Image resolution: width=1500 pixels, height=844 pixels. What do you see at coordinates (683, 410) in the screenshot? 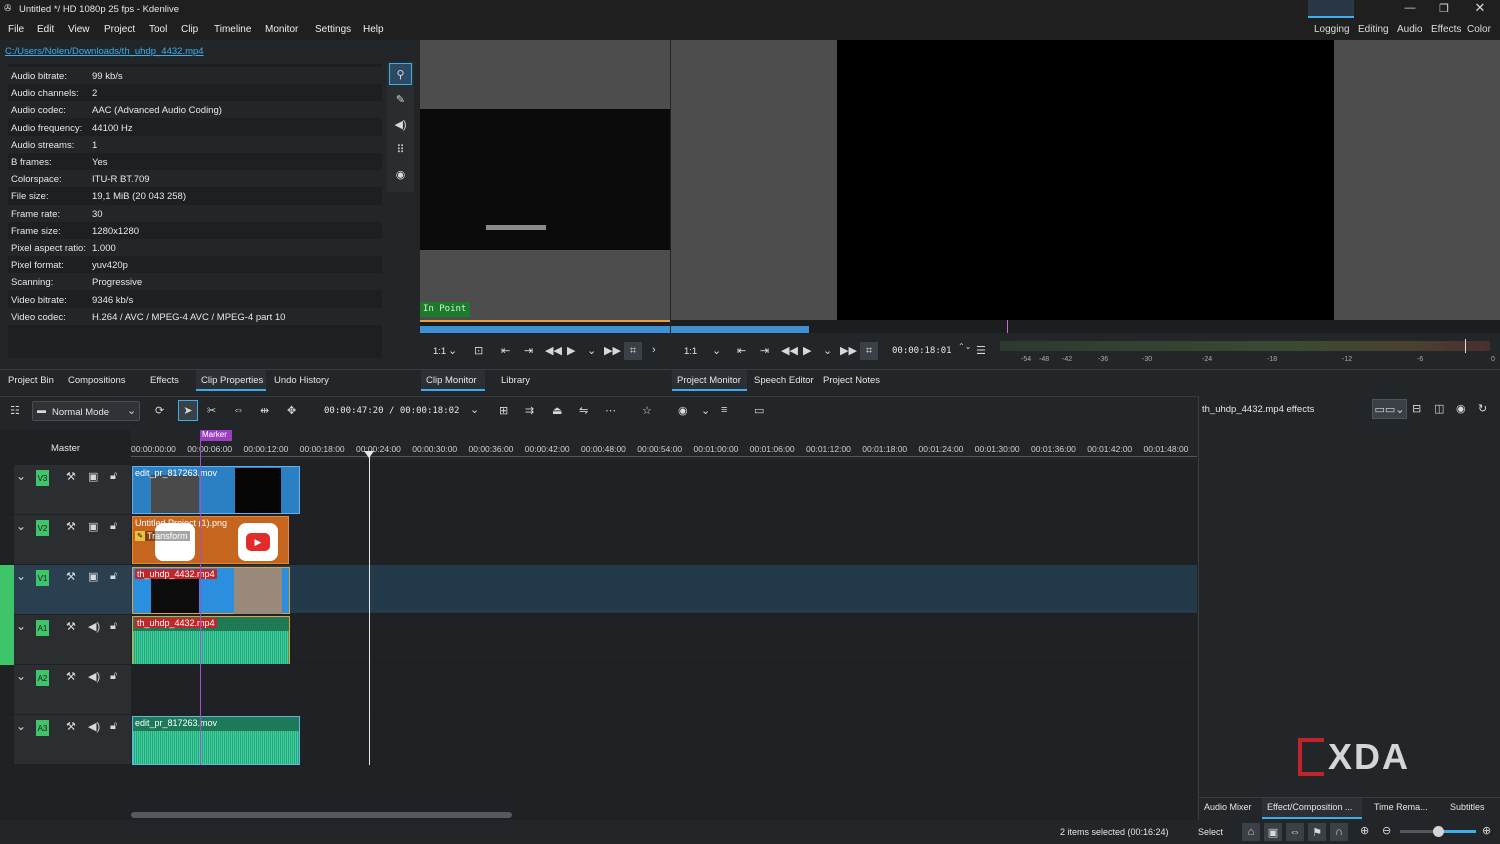
I see `record-icon: ◉` at bounding box center [683, 410].